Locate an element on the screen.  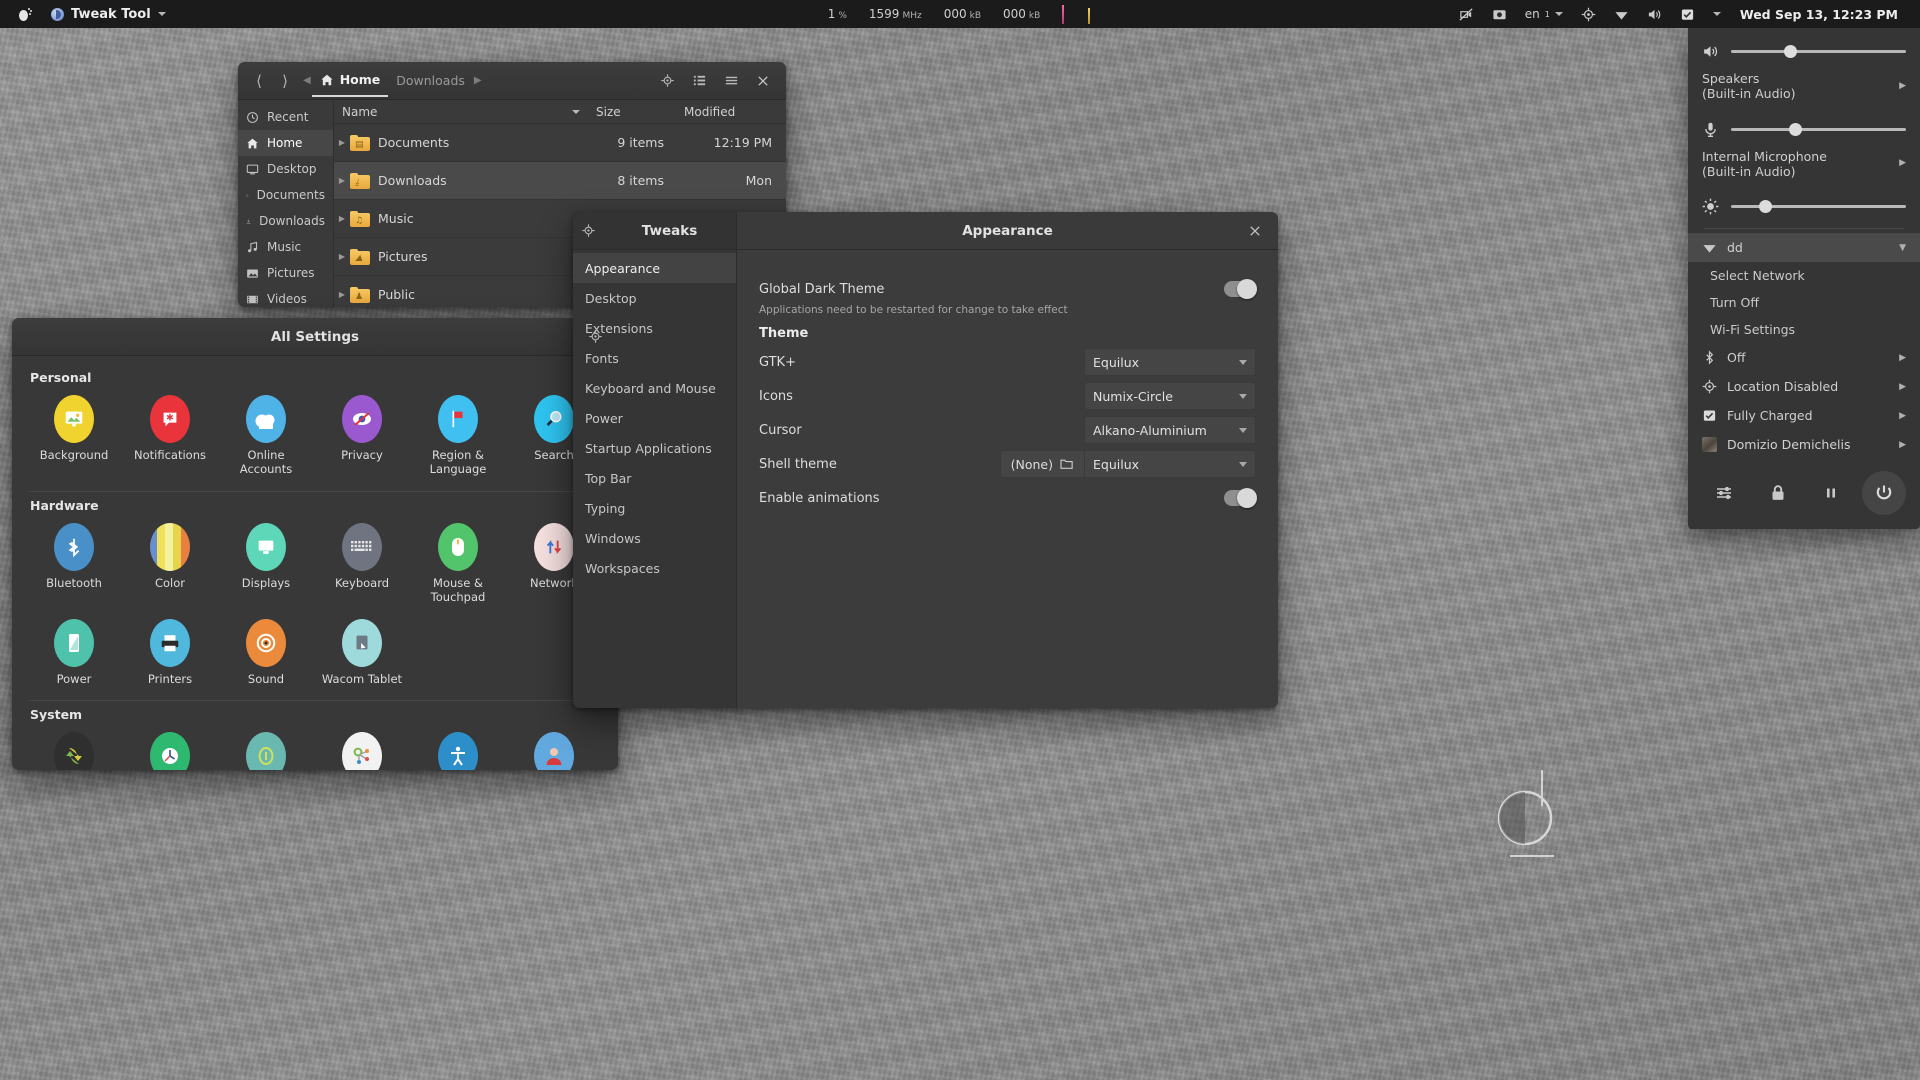
system-monitor-indicator: 1 % 1599 MHz 000 kB 000 kB is located at coordinates (960, 14).